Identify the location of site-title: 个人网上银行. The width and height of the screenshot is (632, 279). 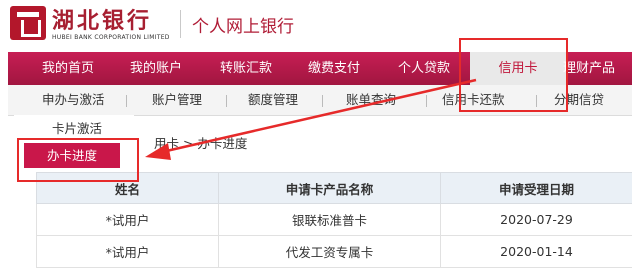
(243, 27).